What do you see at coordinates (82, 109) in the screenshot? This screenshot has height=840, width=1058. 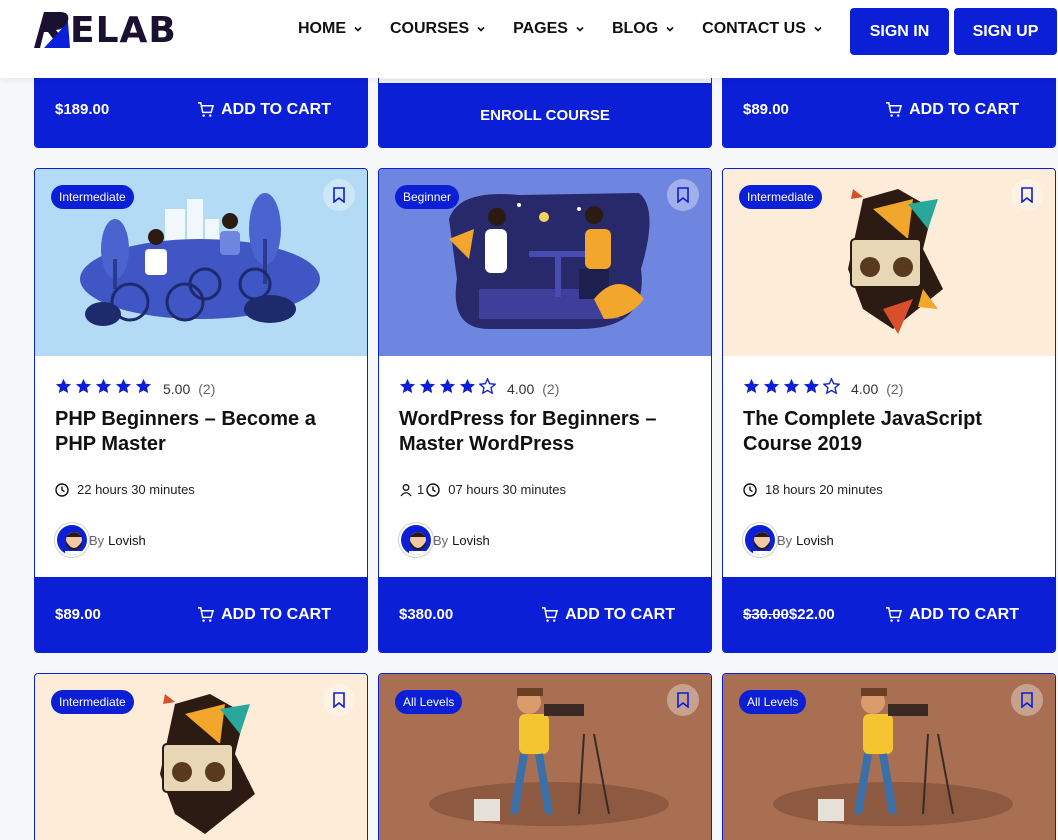 I see `course-price: $189.00` at bounding box center [82, 109].